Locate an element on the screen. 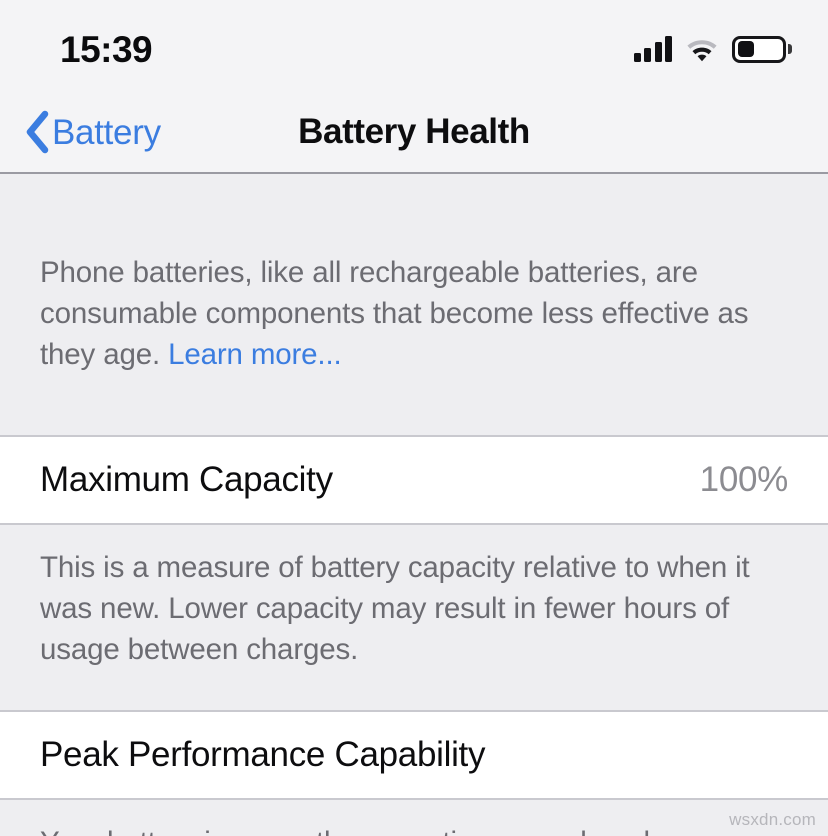 The width and height of the screenshot is (828, 836). chevron-left-icon is located at coordinates (37, 132).